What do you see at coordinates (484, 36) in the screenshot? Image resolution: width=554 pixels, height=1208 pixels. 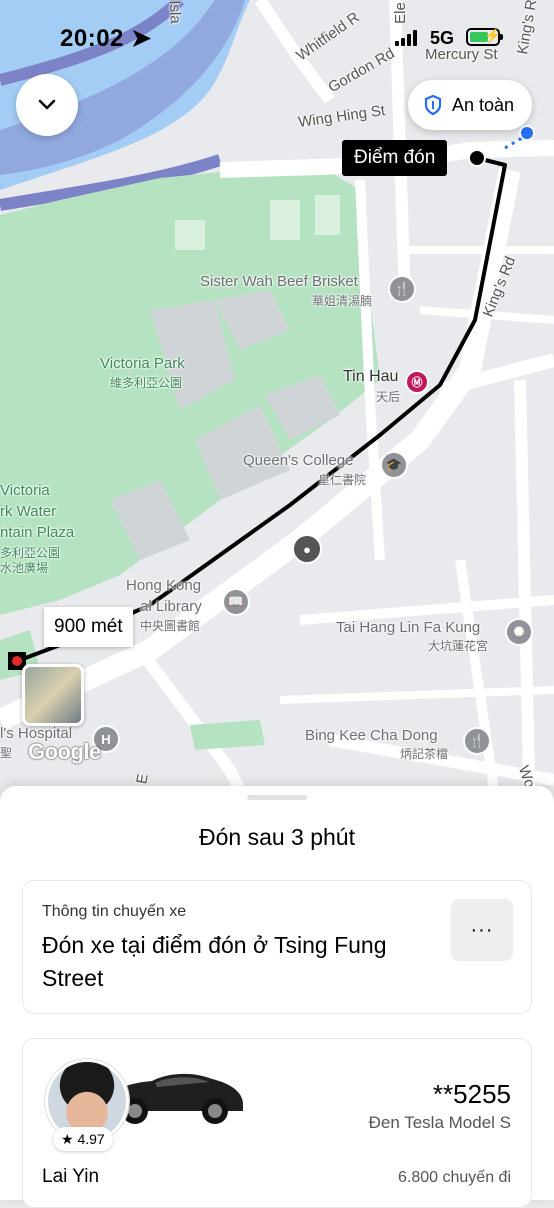 I see `battery-icon: ⚡` at bounding box center [484, 36].